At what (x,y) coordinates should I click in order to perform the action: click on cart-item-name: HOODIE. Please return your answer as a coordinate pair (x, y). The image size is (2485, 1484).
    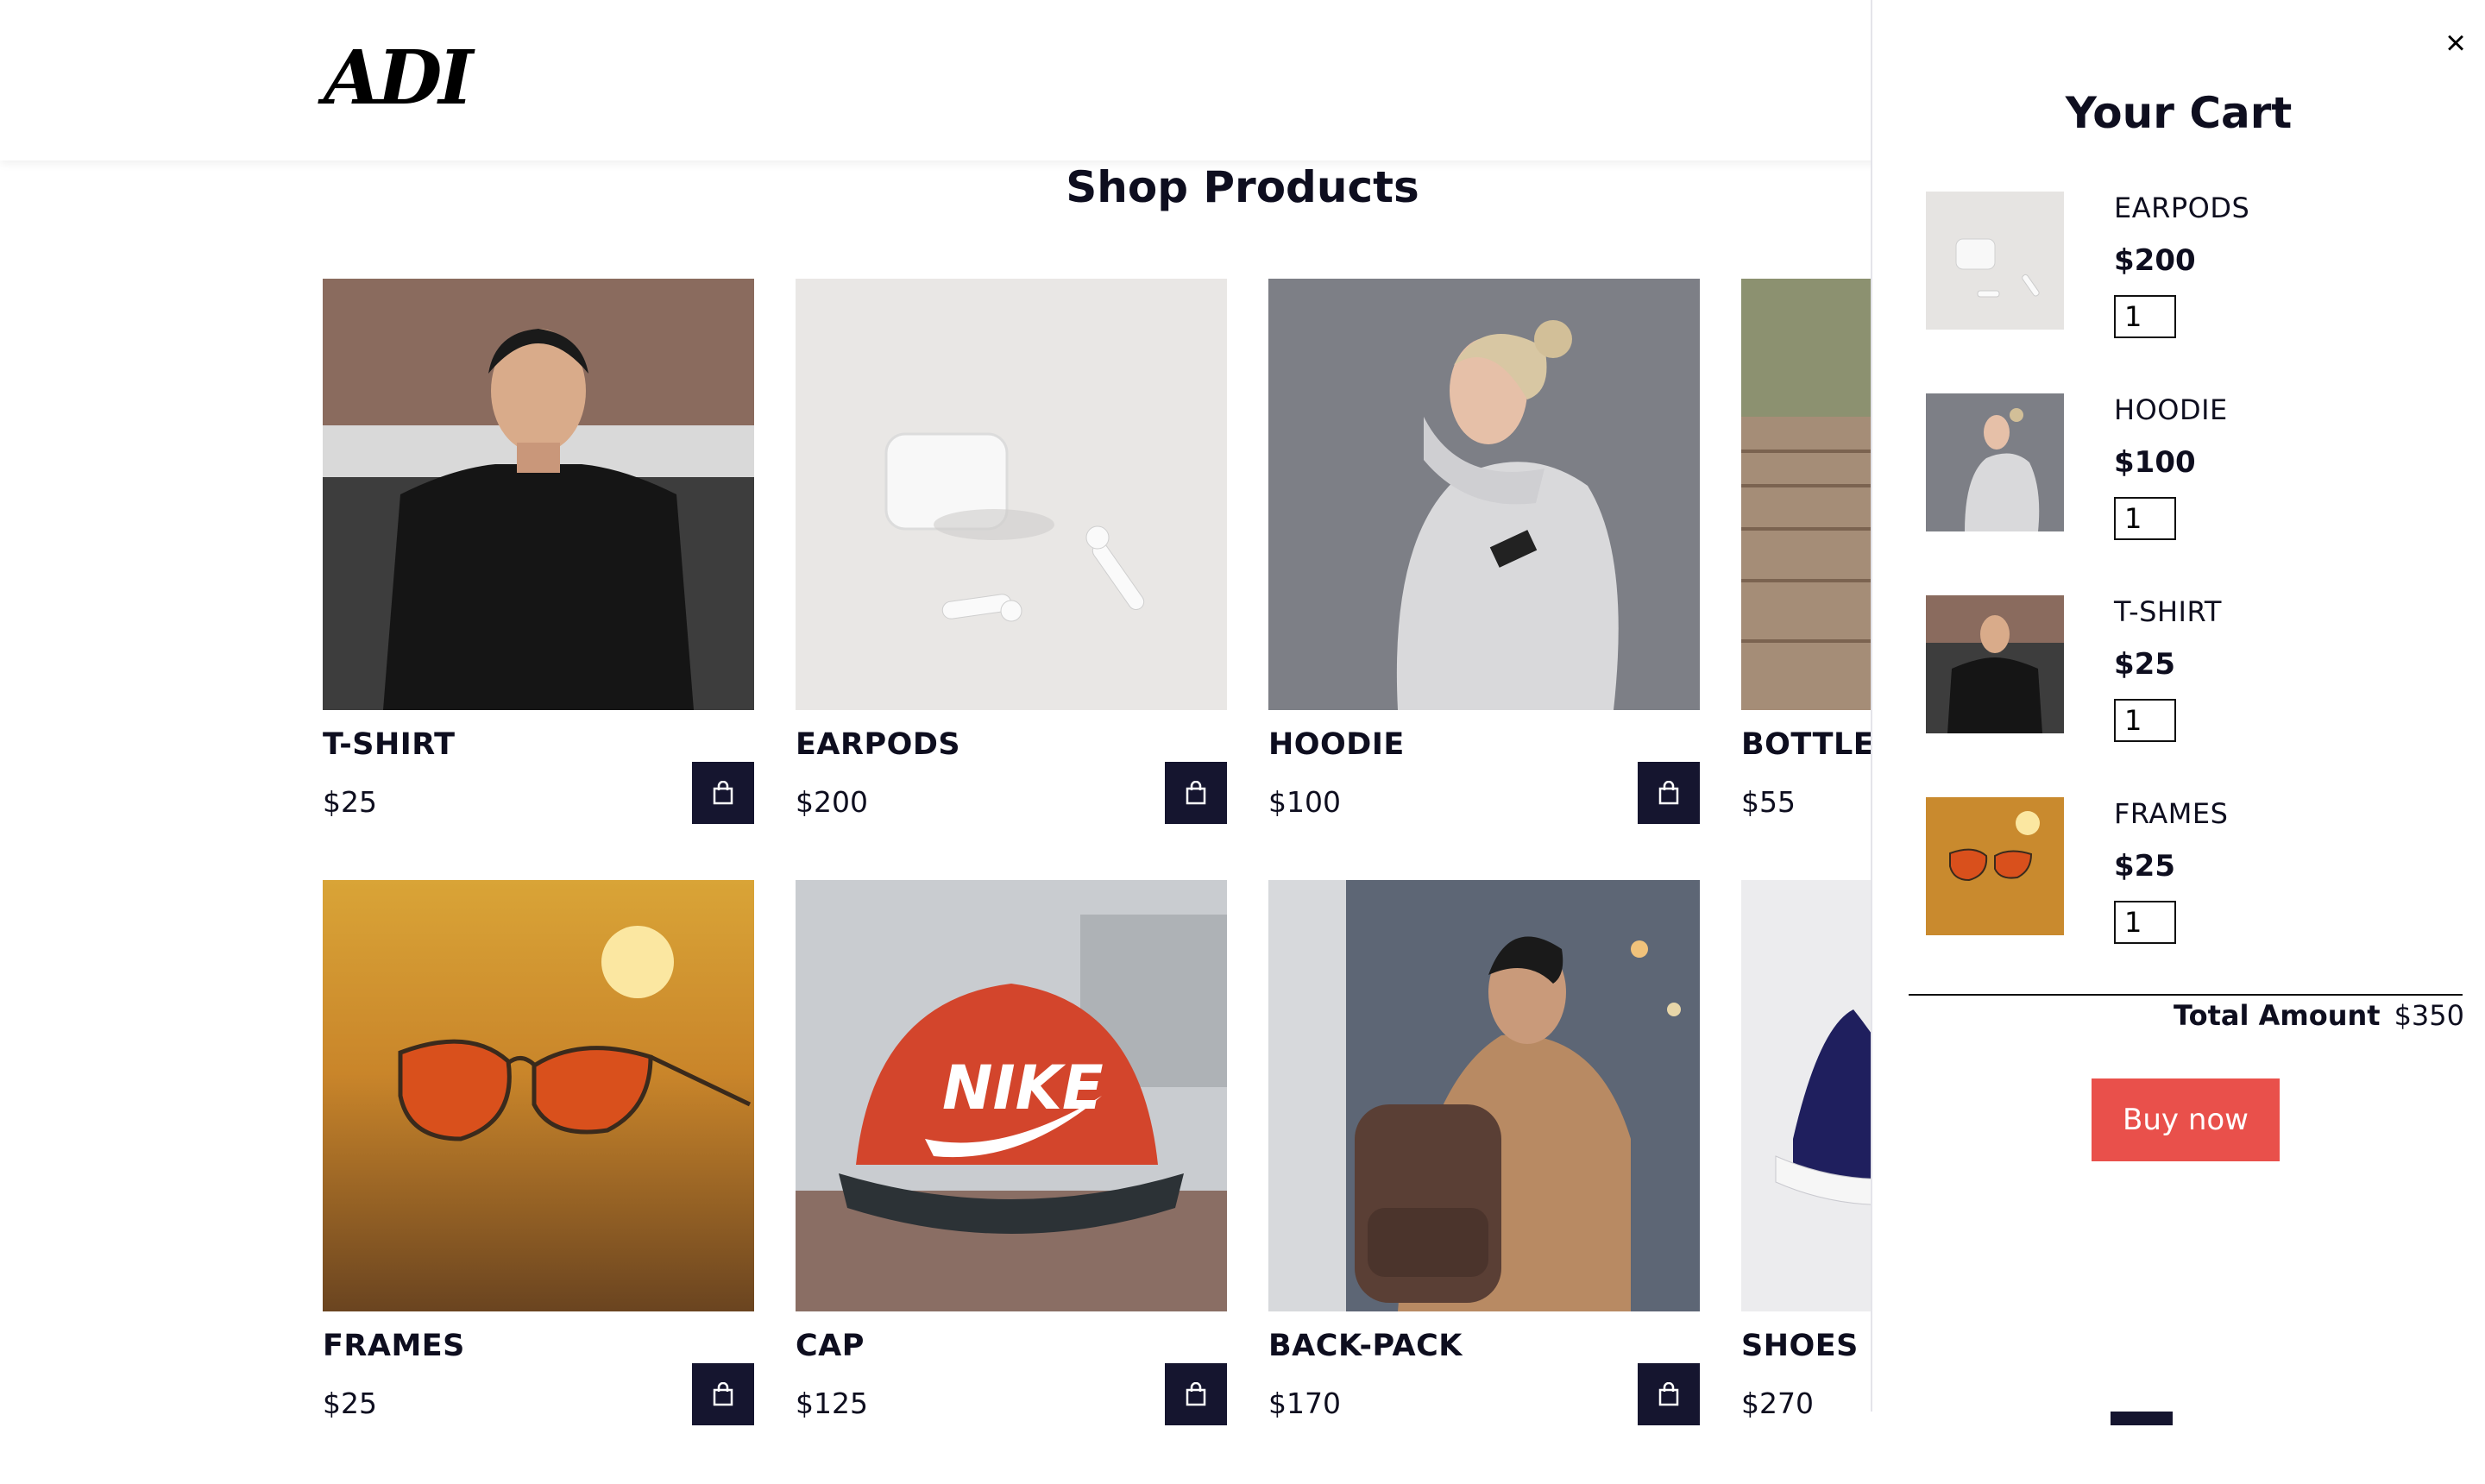
    Looking at the image, I should click on (2171, 409).